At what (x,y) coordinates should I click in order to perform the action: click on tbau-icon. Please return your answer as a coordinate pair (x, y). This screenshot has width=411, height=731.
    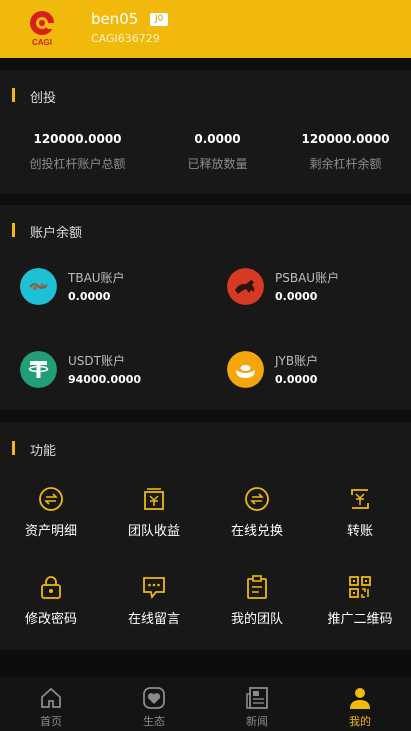
    Looking at the image, I should click on (38, 286).